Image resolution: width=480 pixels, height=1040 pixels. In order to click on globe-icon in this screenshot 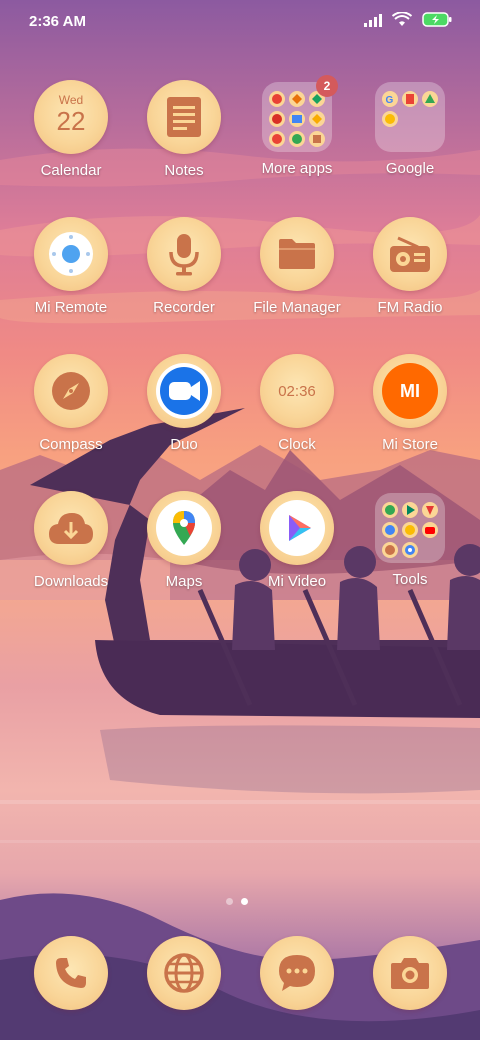, I will do `click(184, 973)`.